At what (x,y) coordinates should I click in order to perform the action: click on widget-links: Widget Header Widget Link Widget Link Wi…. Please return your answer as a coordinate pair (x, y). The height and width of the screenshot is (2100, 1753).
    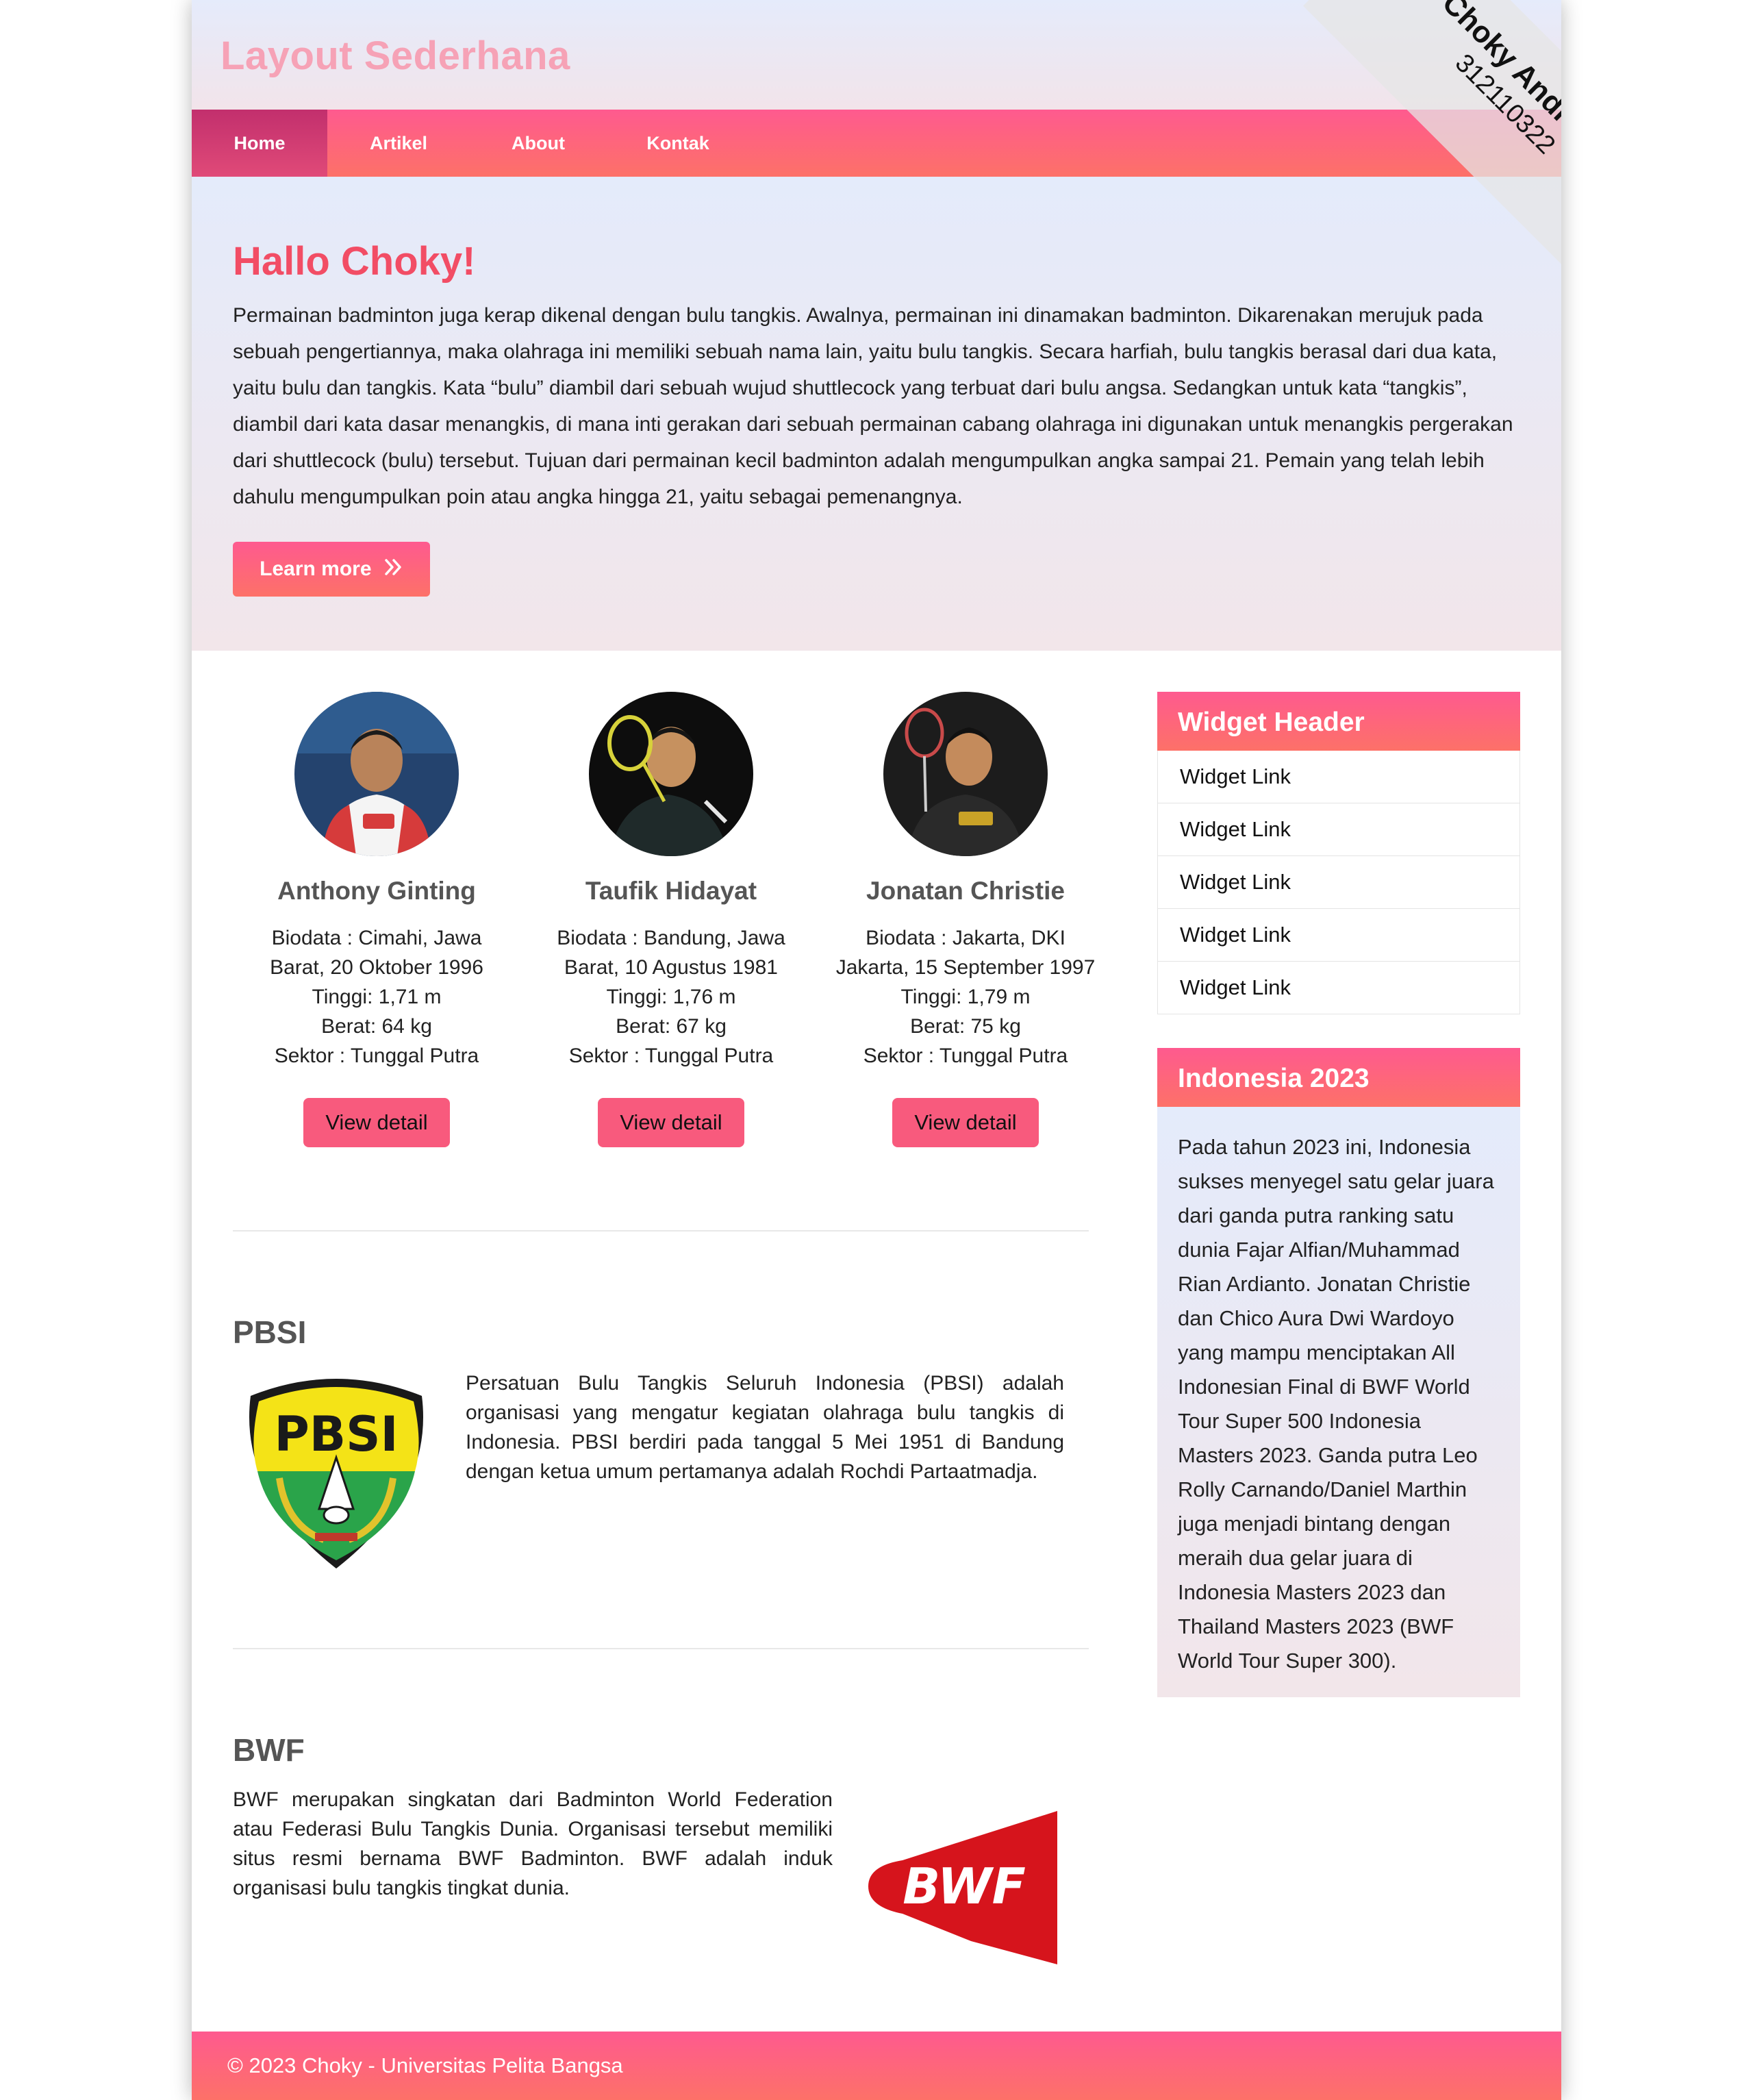
    Looking at the image, I should click on (1339, 853).